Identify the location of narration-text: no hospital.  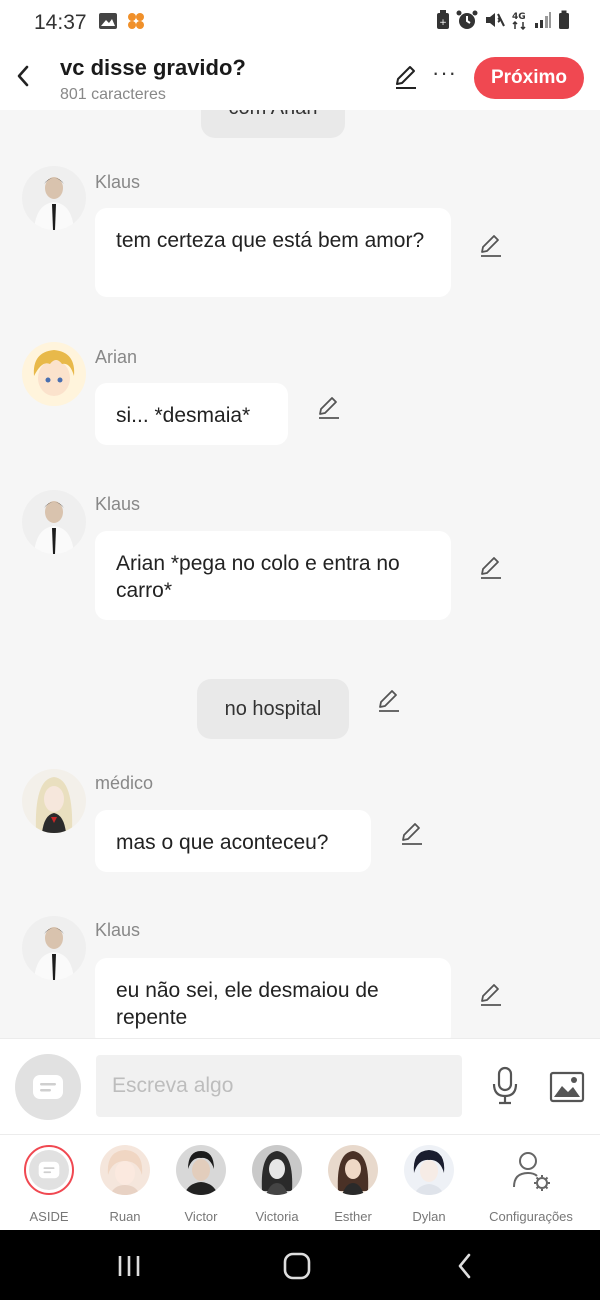
(273, 708).